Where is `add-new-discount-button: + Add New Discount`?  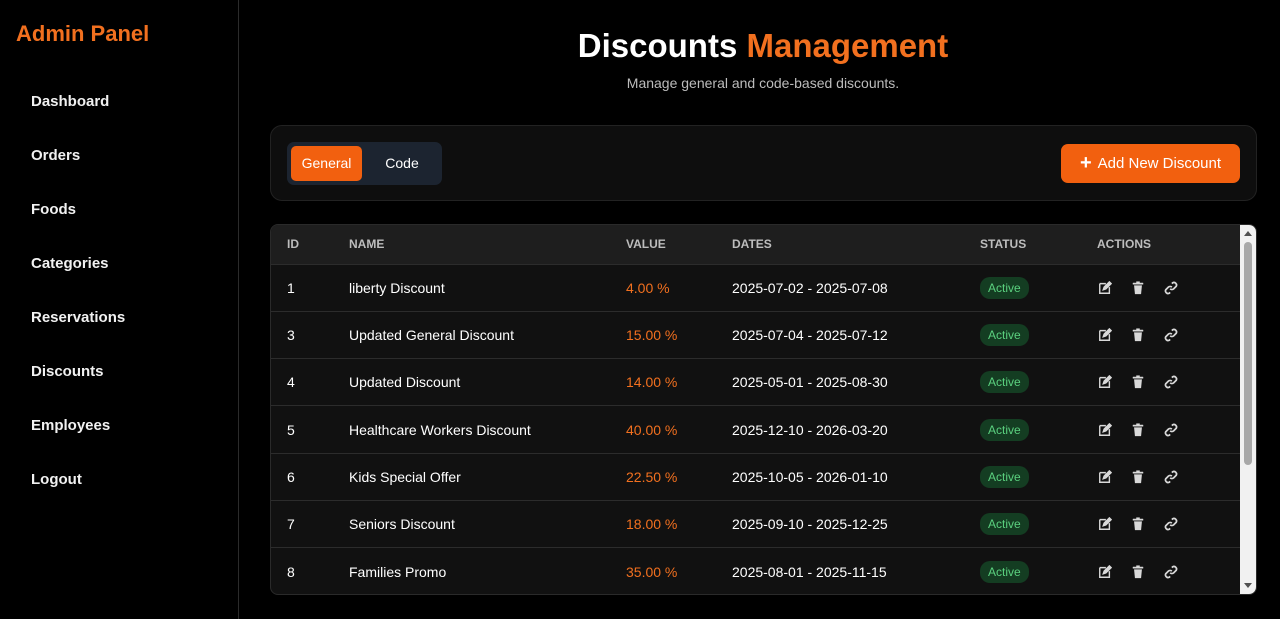 add-new-discount-button: + Add New Discount is located at coordinates (1150, 163).